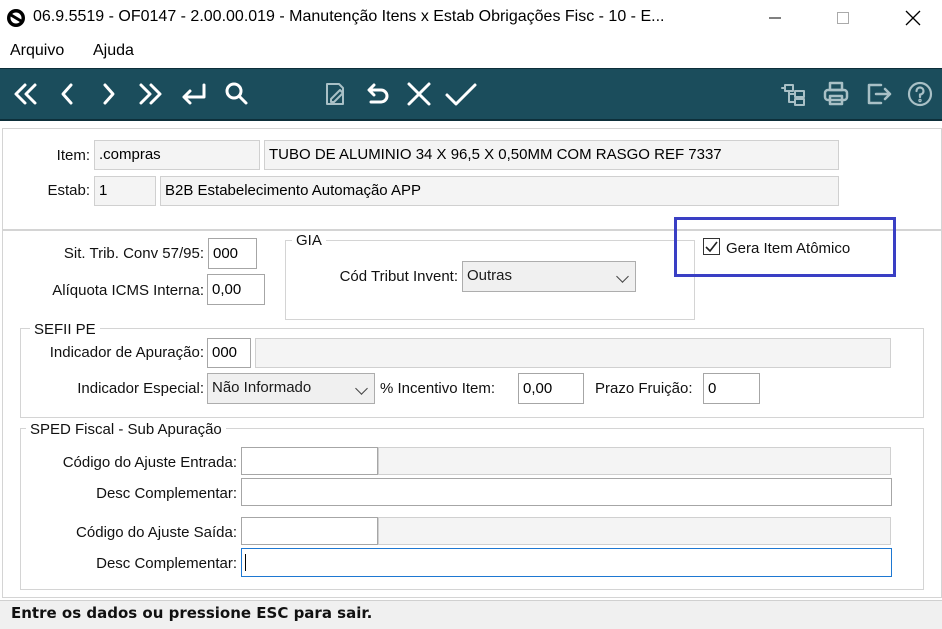  Describe the element at coordinates (68, 190) in the screenshot. I see `estab-label: Estab:` at that location.